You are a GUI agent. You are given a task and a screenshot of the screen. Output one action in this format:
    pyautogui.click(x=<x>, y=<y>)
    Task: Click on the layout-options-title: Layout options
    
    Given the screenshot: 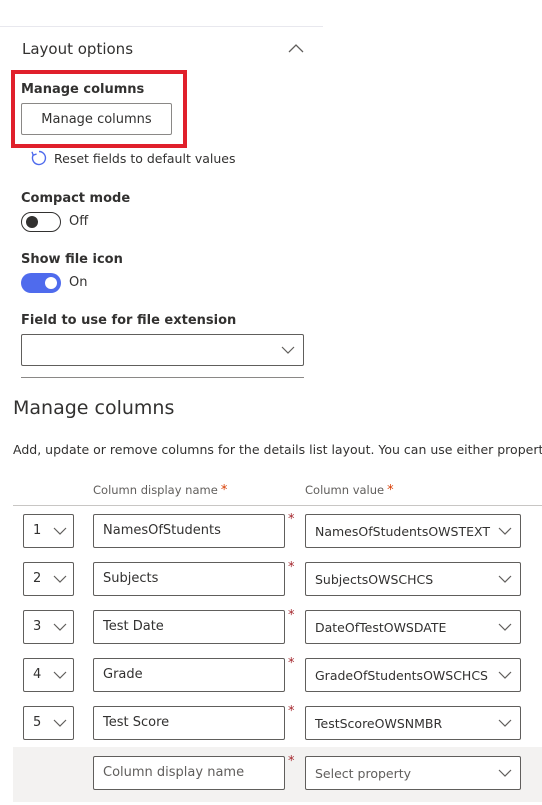 What is the action you would take?
    pyautogui.click(x=78, y=49)
    